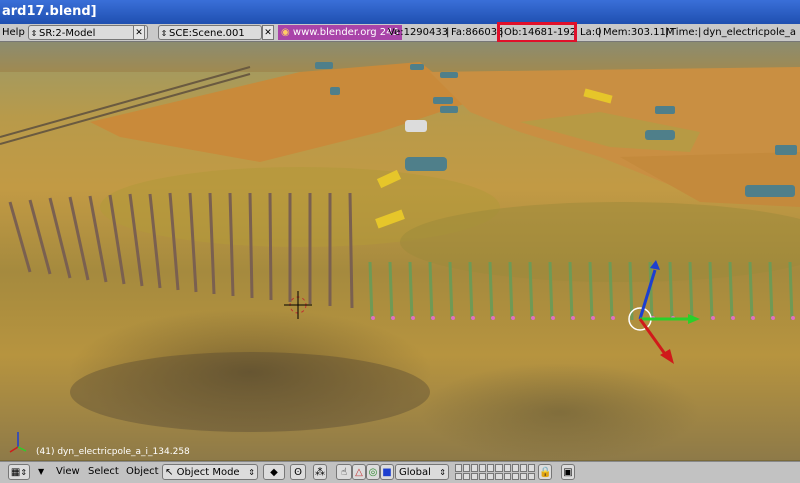 This screenshot has width=800, height=483. What do you see at coordinates (15, 472) in the screenshot?
I see `grid-icon: ▦` at bounding box center [15, 472].